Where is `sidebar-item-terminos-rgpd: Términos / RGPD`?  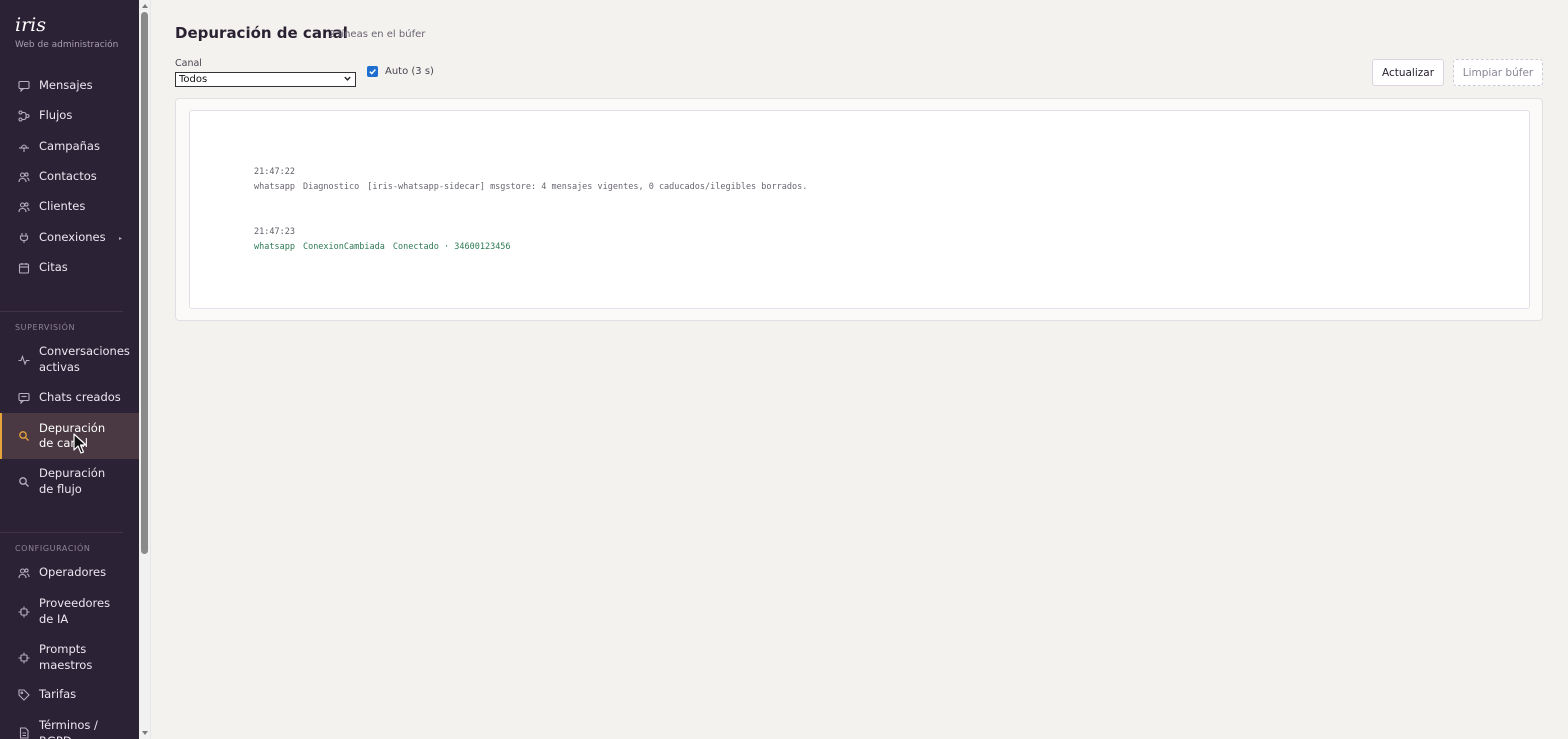 sidebar-item-terminos-rgpd: Términos / RGPD is located at coordinates (69, 728).